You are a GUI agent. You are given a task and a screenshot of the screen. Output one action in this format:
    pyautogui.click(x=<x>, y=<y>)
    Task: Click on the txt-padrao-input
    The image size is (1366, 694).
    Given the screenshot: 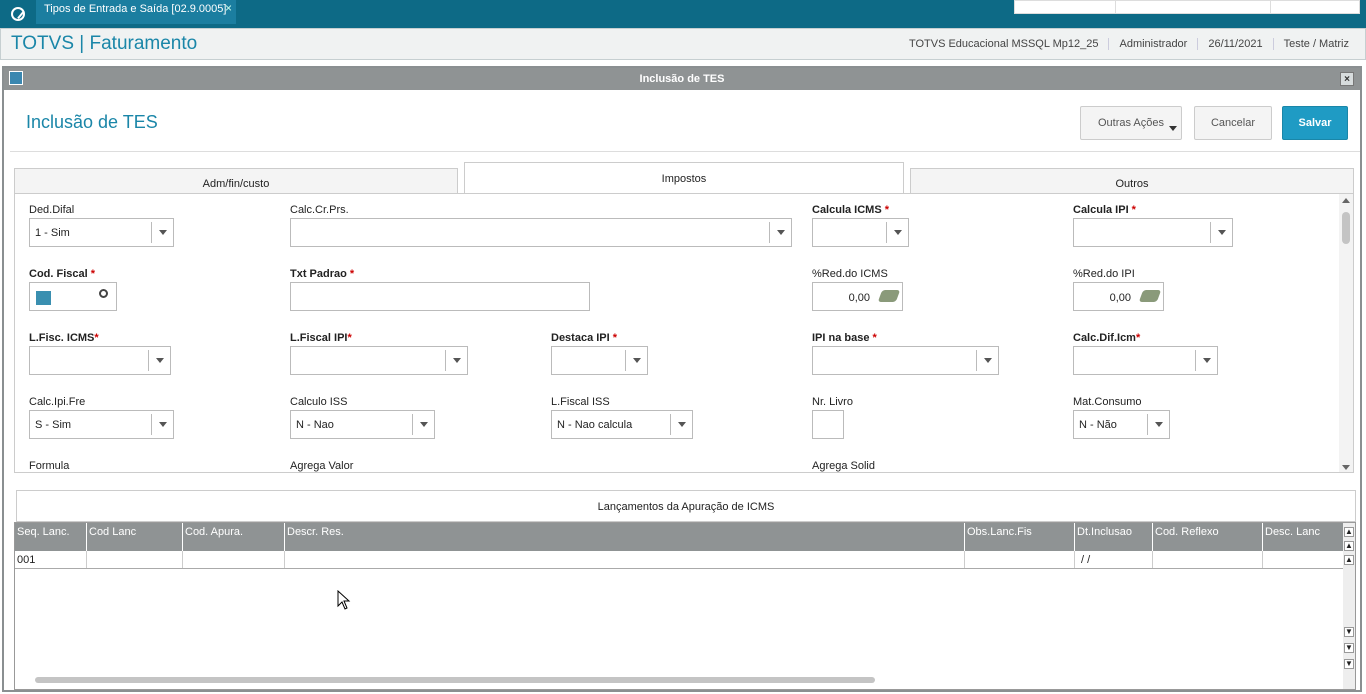 What is the action you would take?
    pyautogui.click(x=440, y=296)
    